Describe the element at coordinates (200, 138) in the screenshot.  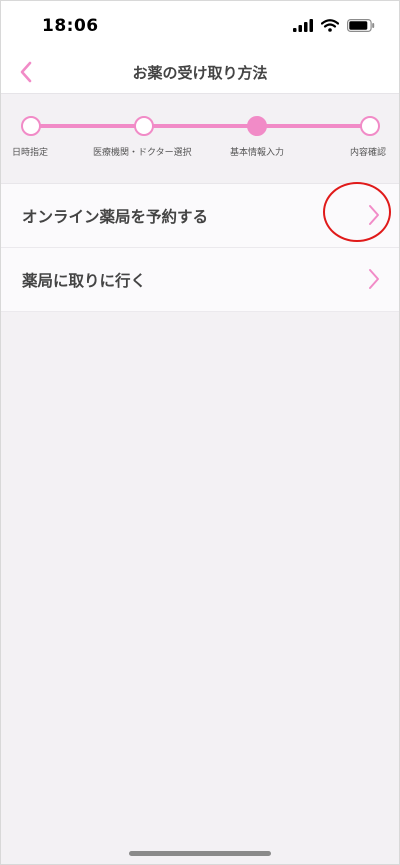
I see `progress-stepper: 日時指定 医療機関・ドクター選択 基本情報入力 内容確認` at that location.